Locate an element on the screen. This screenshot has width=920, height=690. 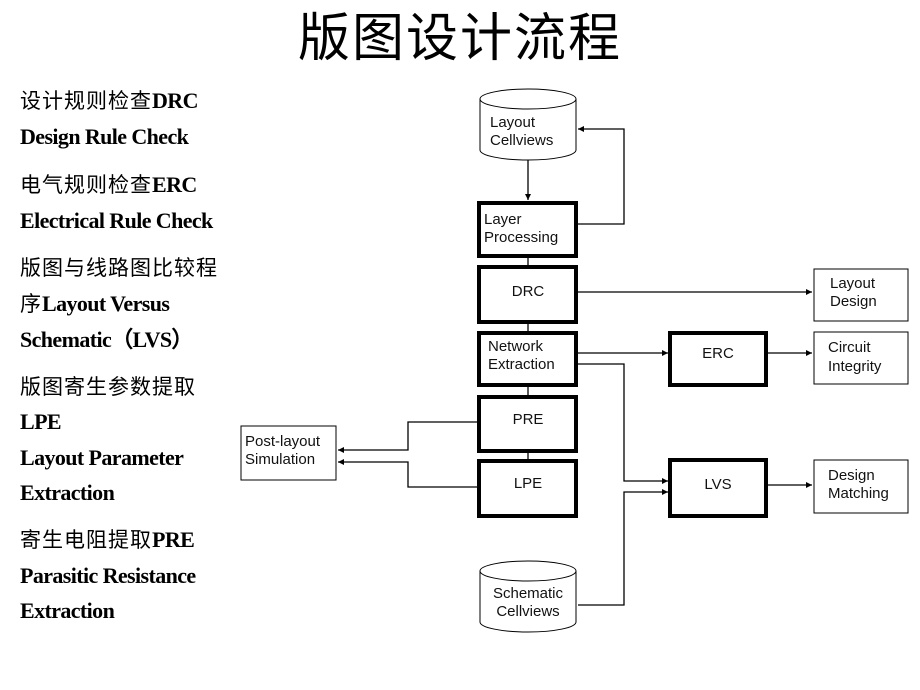
arrow-layer-feedback is located at coordinates (601, 175).